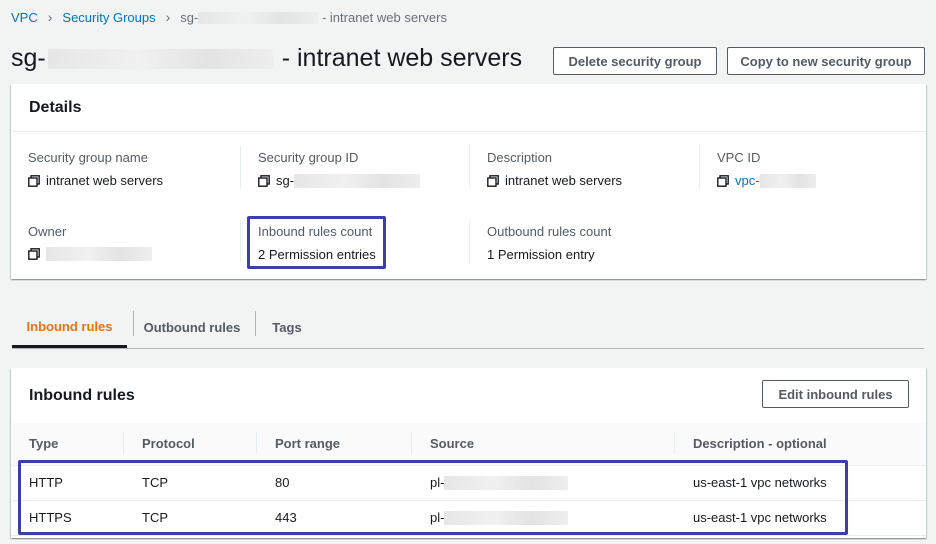 The height and width of the screenshot is (544, 936). I want to click on vpc-id-label: VPC ID, so click(739, 157).